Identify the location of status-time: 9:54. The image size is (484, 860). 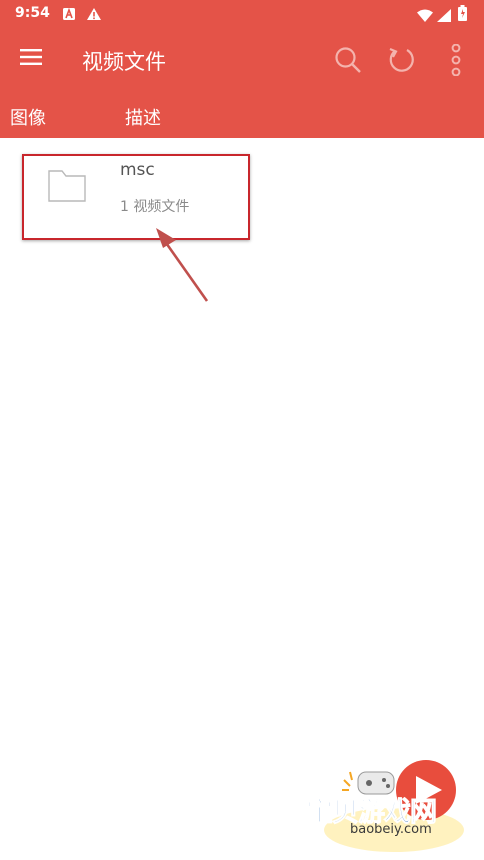
(32, 13).